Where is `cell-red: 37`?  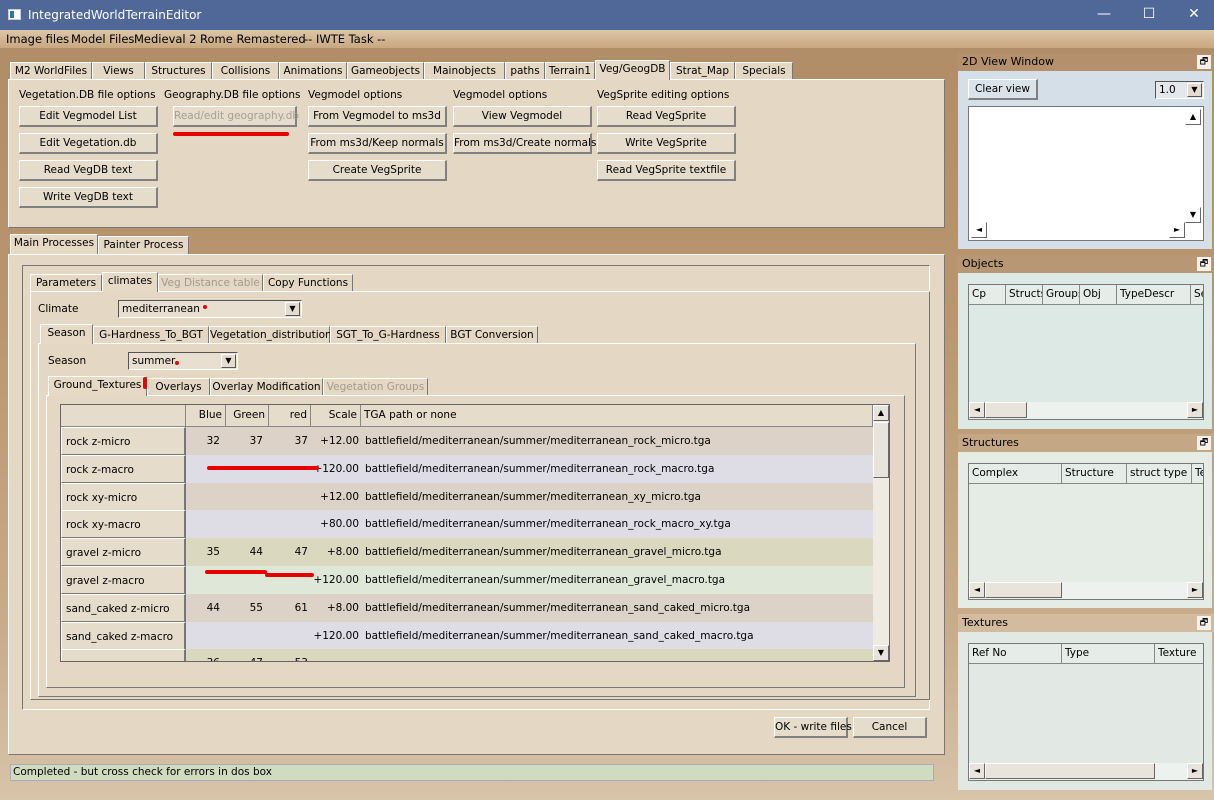
cell-red: 37 is located at coordinates (288, 441).